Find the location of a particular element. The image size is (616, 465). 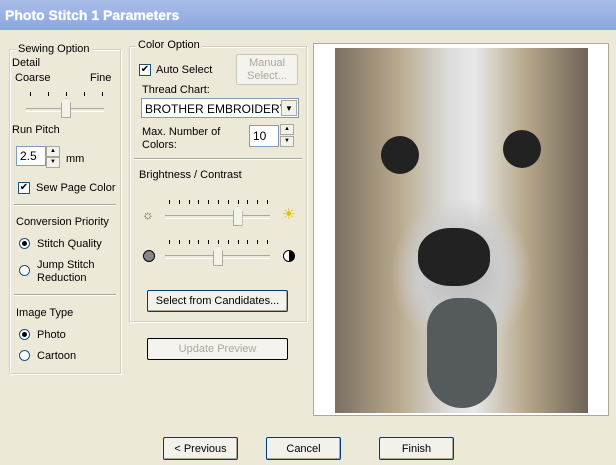

cancel-button: Cancel is located at coordinates (303, 448).